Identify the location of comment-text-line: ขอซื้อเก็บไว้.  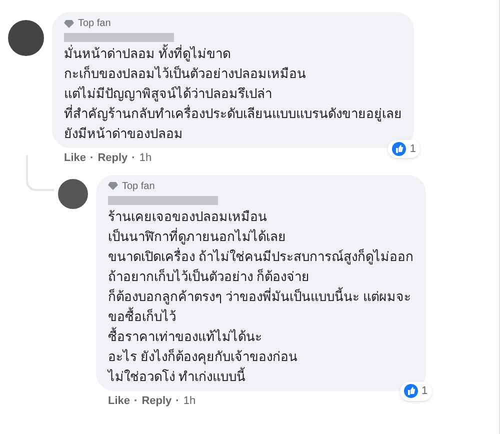
(142, 316).